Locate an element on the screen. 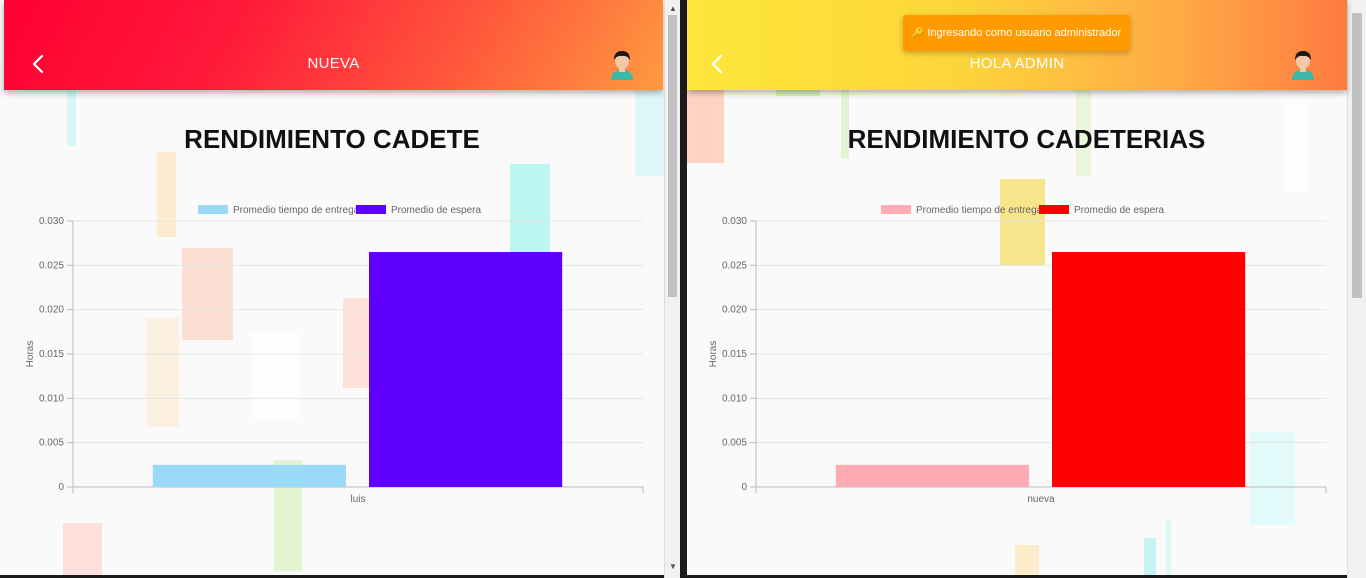 This screenshot has height=578, width=1366. toast-text: Ingresando como usuario administrador is located at coordinates (1024, 33).